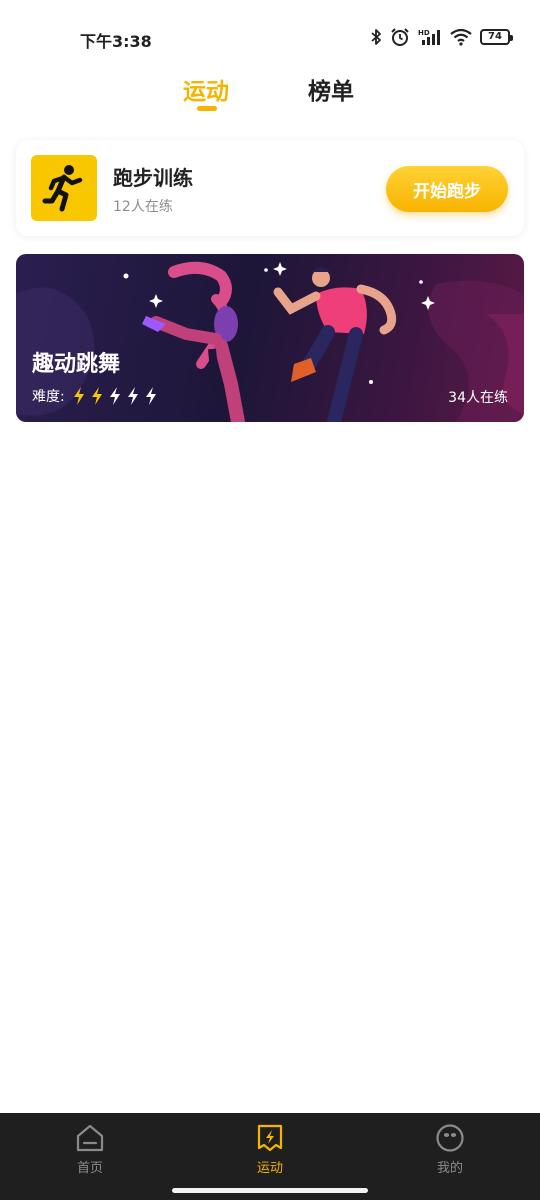 Image resolution: width=540 pixels, height=1200 pixels. Describe the element at coordinates (331, 89) in the screenshot. I see `tab-leaderboard: 榜单` at that location.